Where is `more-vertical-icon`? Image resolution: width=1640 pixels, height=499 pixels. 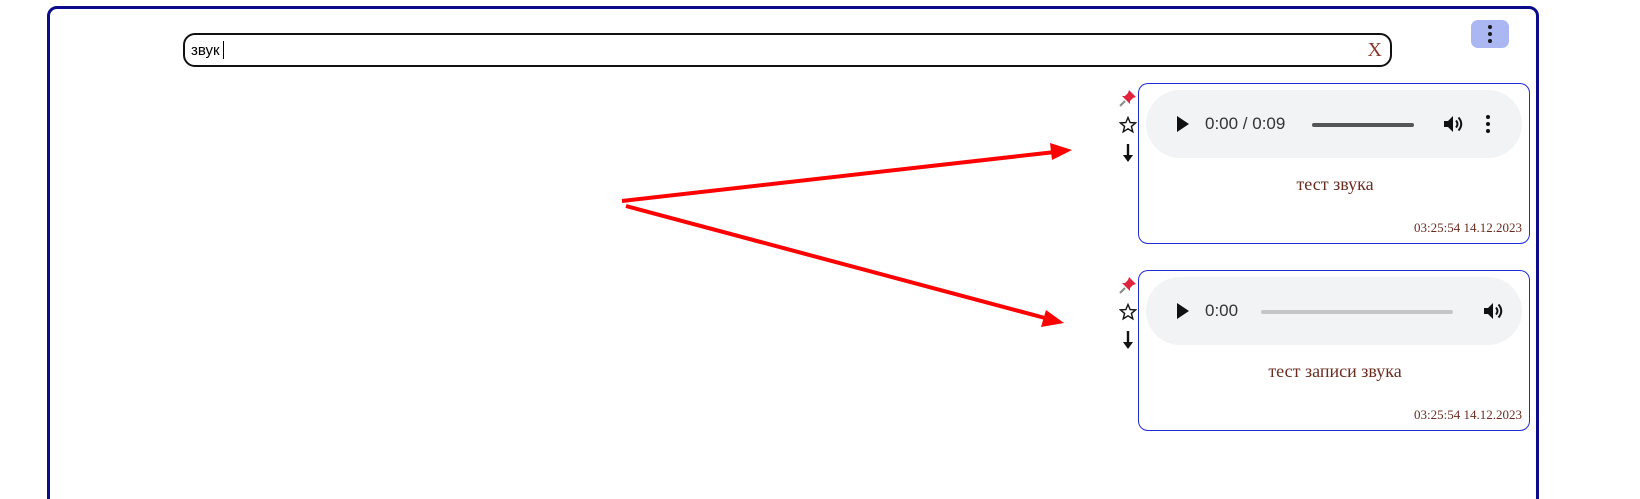
more-vertical-icon is located at coordinates (1488, 124).